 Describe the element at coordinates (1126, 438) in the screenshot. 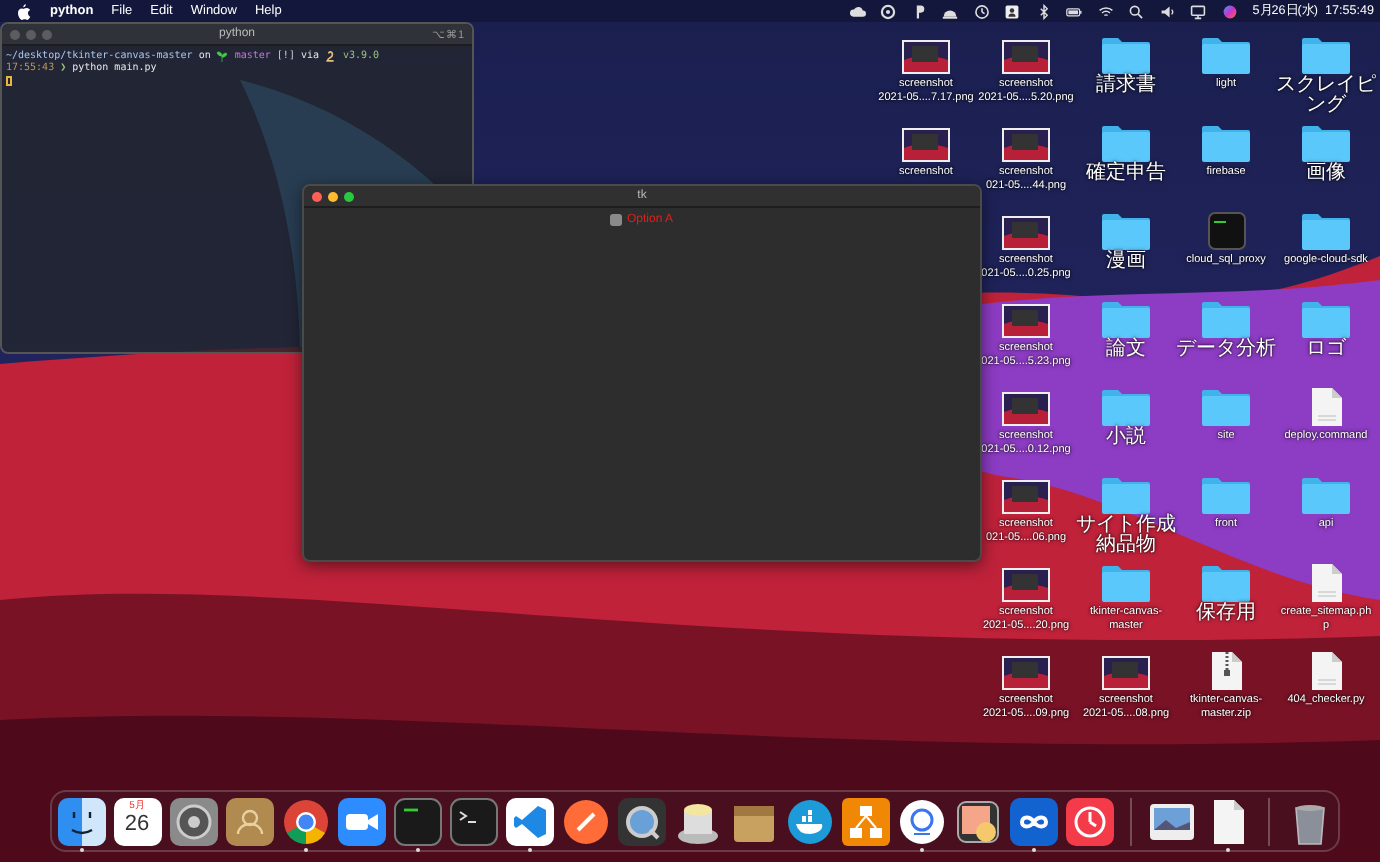

I see `file-label: 小説` at that location.